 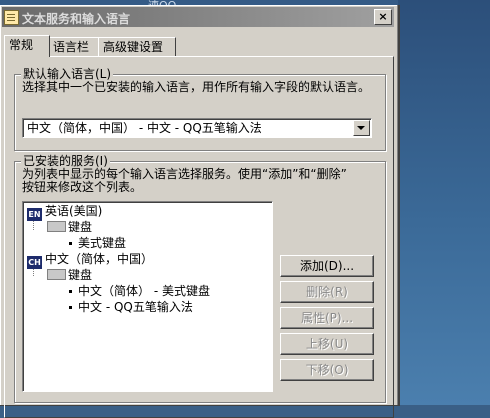 I want to click on move-down-button: 下移(O), so click(x=327, y=370).